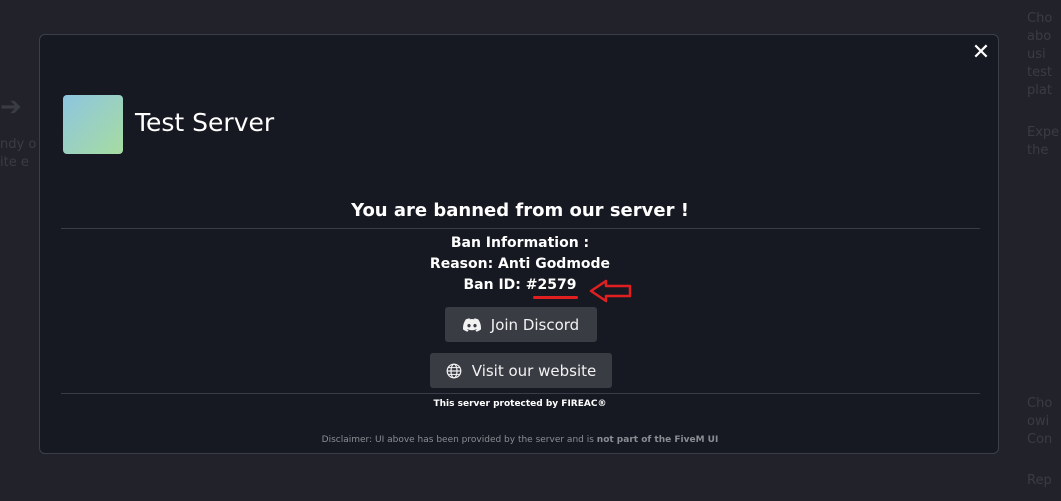 The width and height of the screenshot is (1061, 501). Describe the element at coordinates (1039, 480) in the screenshot. I see `background-text-right-bottom2: Rep` at that location.